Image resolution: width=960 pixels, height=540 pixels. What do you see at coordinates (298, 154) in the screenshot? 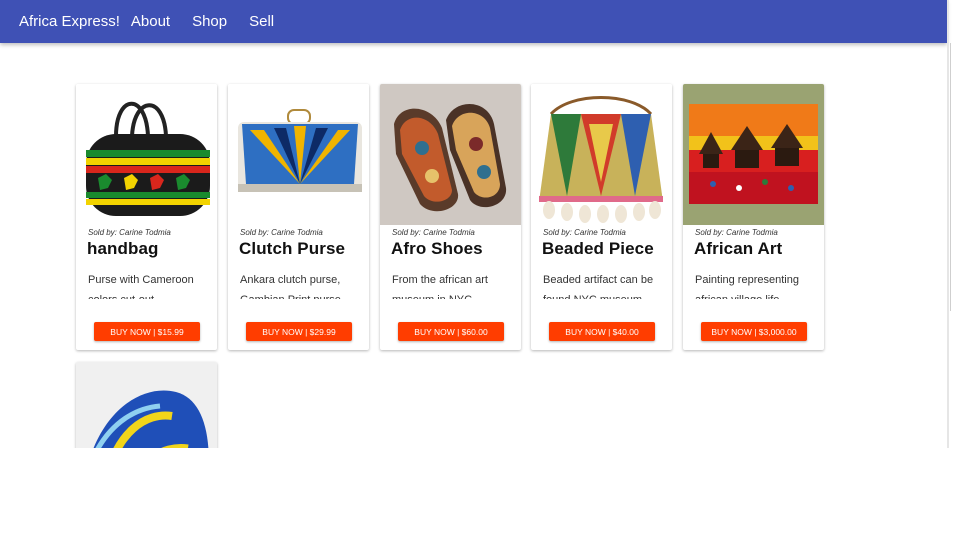
I see `product-image-clutch-purse` at bounding box center [298, 154].